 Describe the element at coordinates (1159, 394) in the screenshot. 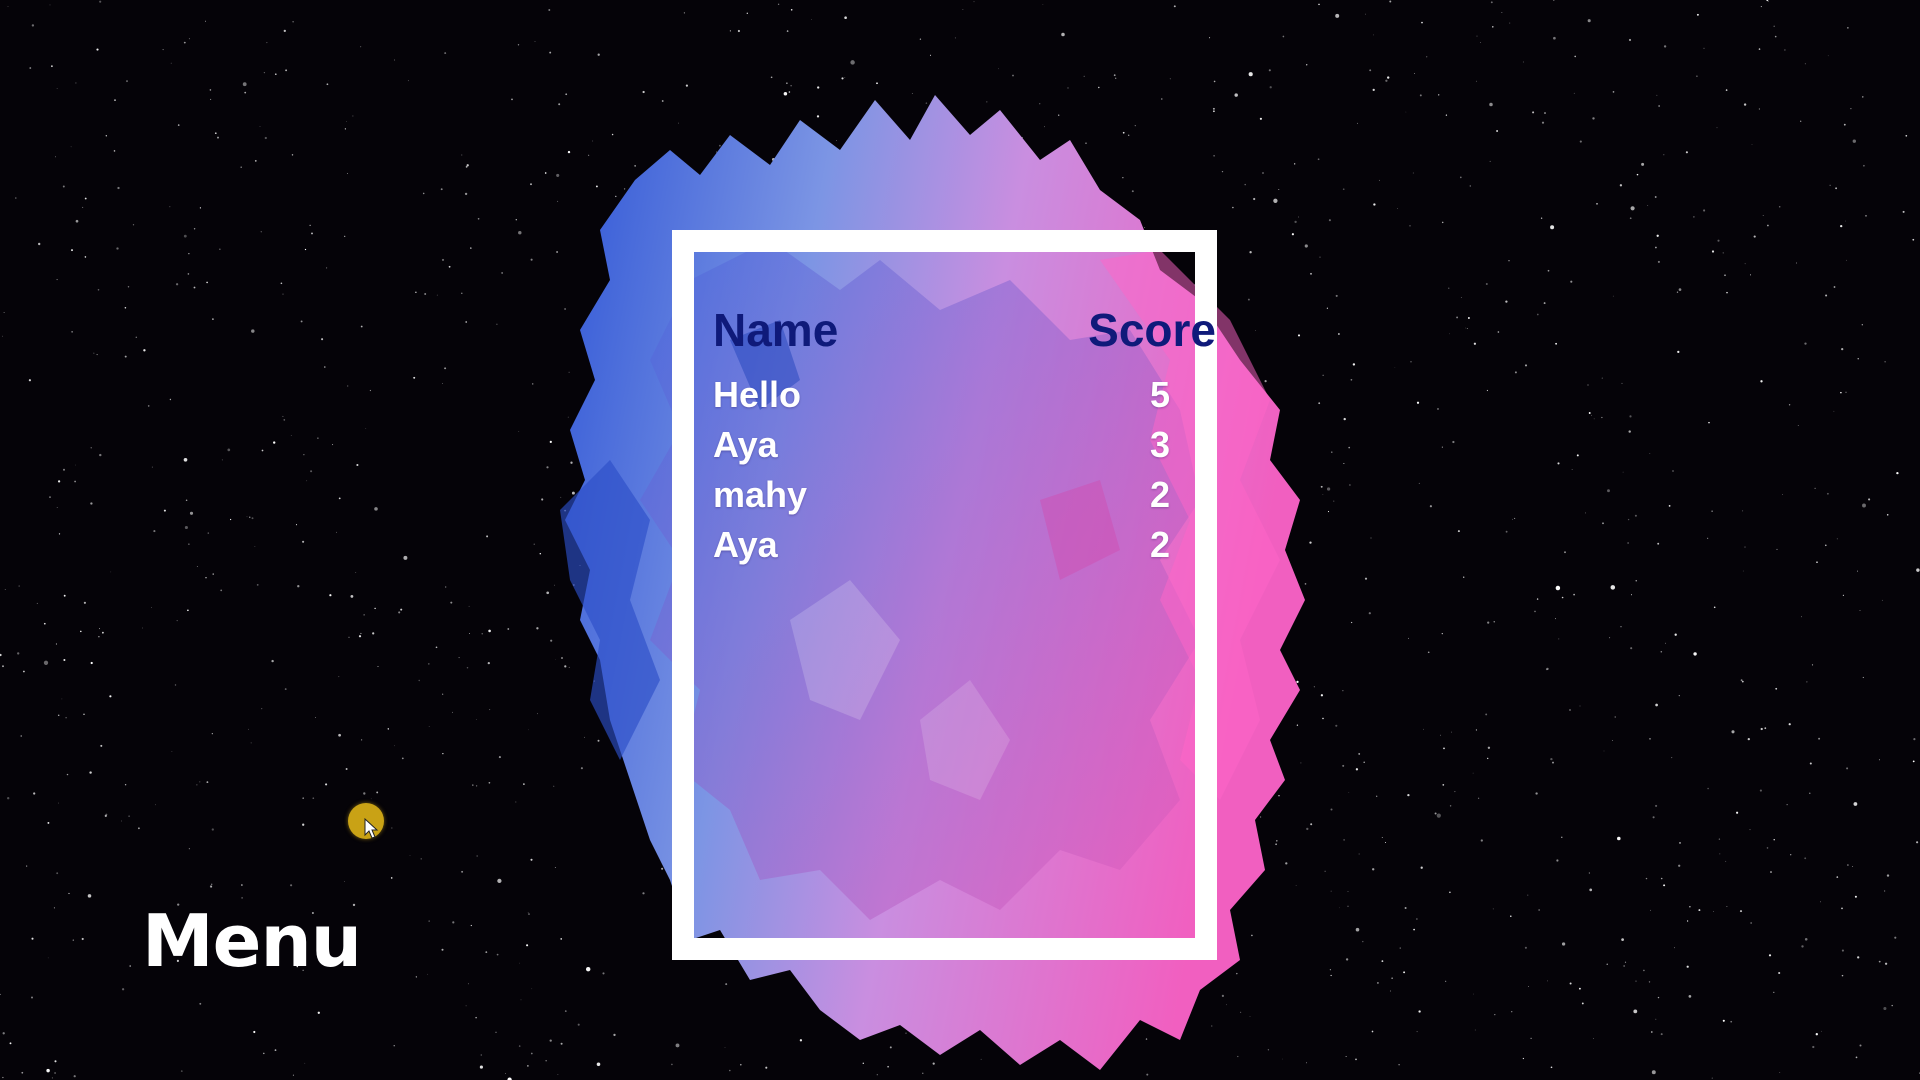

I see `player-score: 5` at that location.